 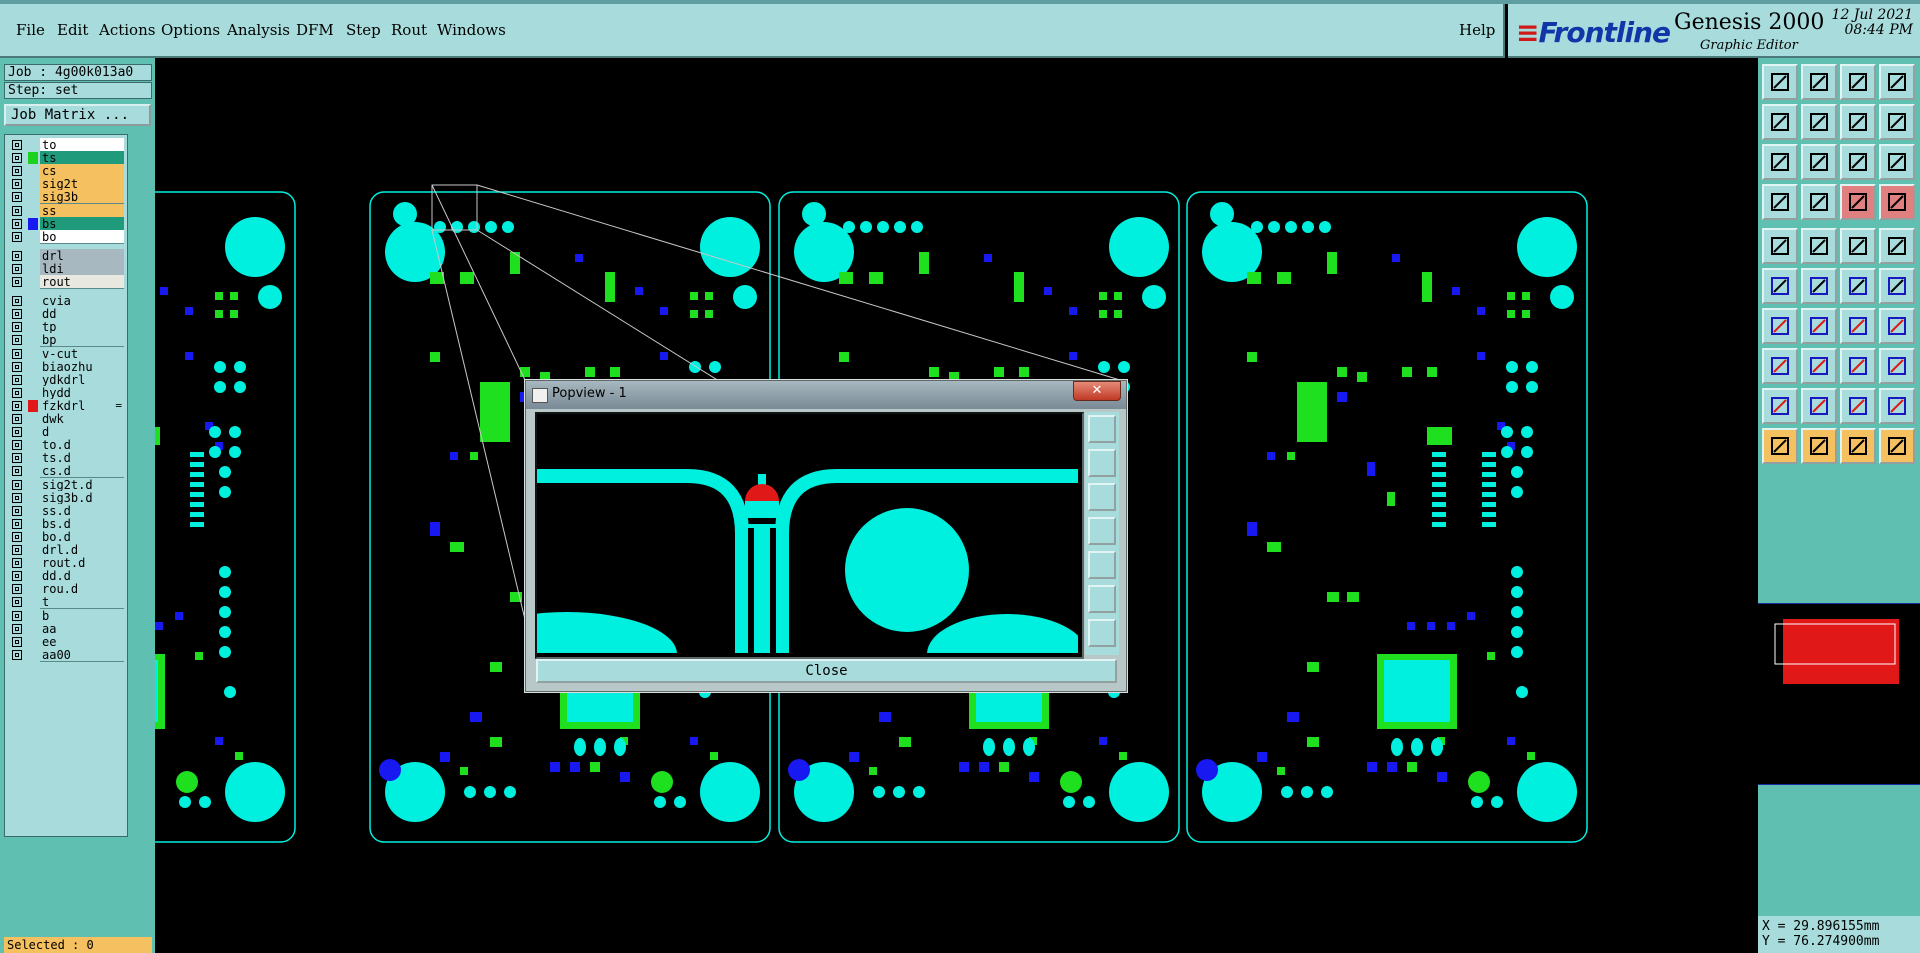 I want to click on layer-name: v-cut, so click(x=82, y=353).